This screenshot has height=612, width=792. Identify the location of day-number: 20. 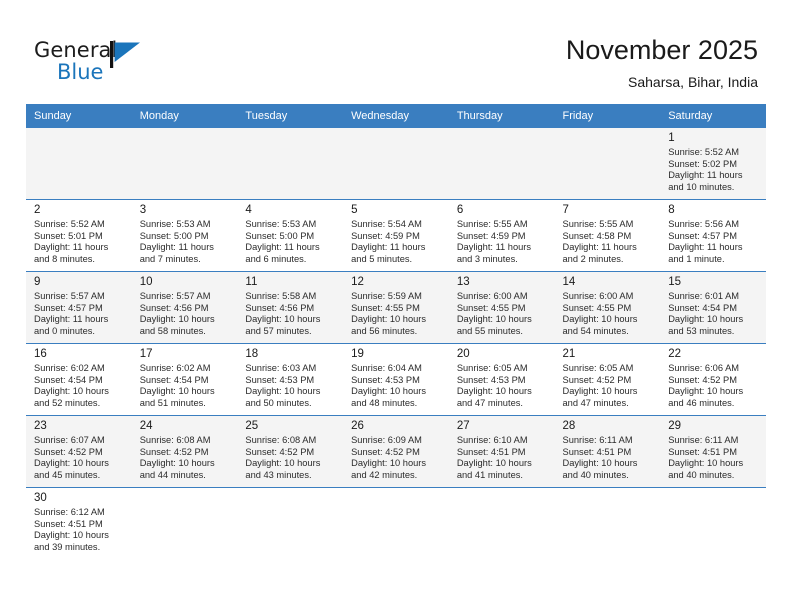
(463, 354).